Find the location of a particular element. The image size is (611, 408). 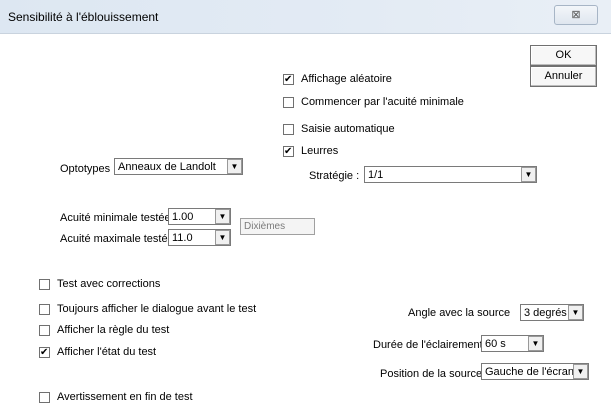

optotypes-label: Optotypes : is located at coordinates (88, 169).